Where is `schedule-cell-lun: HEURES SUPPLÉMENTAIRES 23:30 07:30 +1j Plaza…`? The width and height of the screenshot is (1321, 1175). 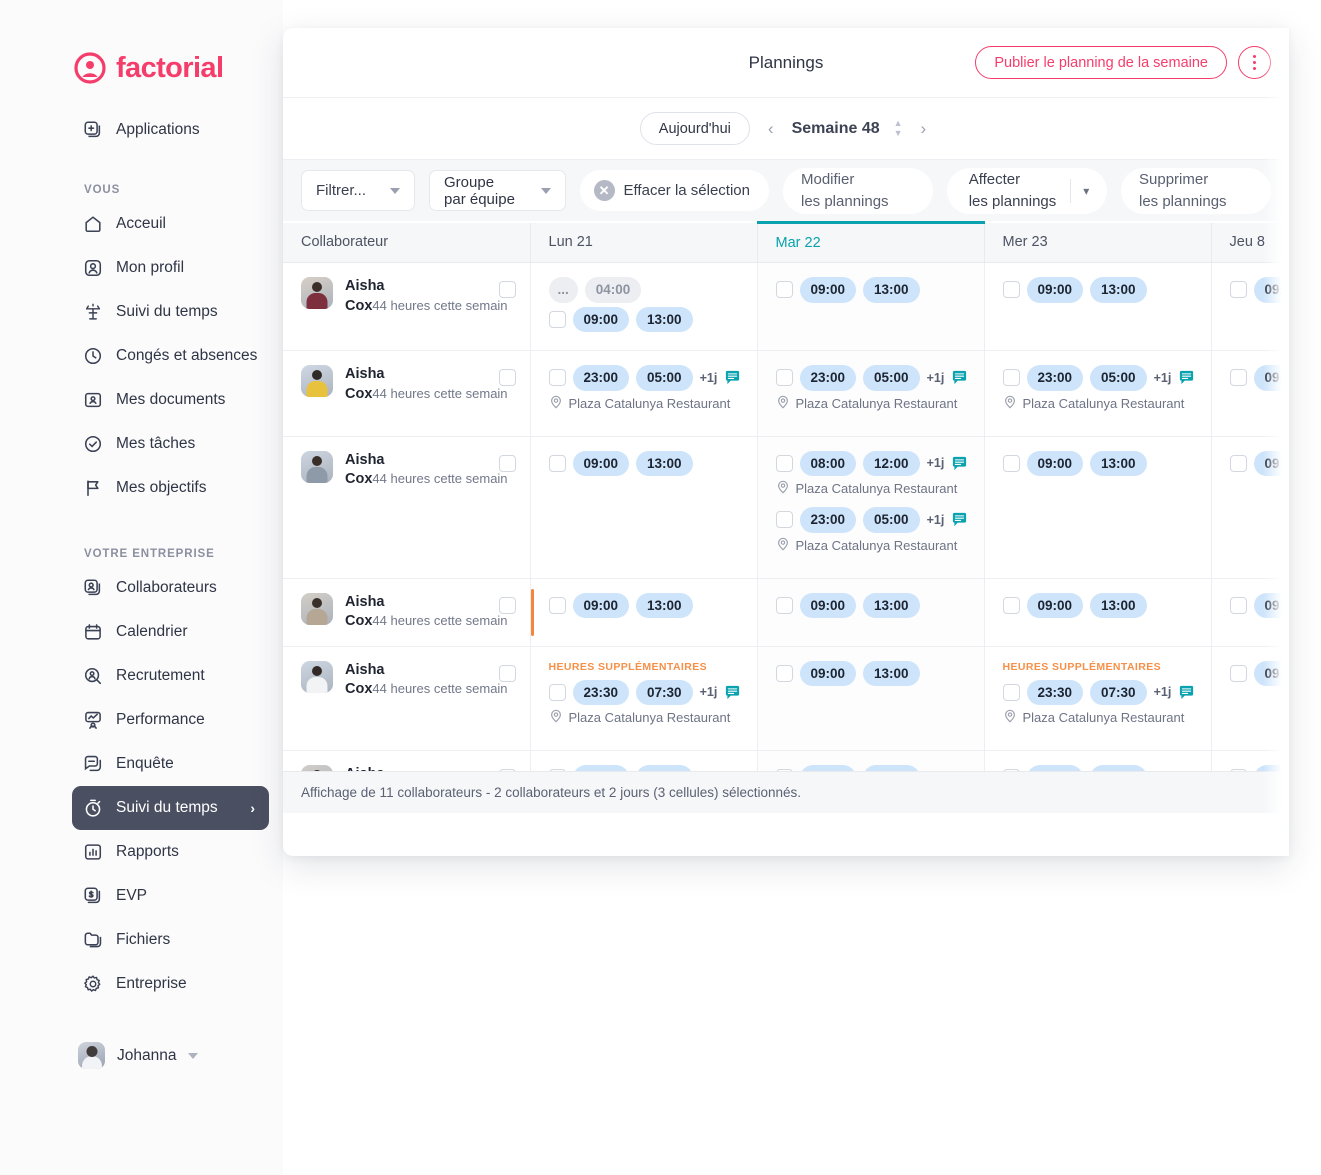 schedule-cell-lun: HEURES SUPPLÉMENTAIRES 23:30 07:30 +1j Plaza… is located at coordinates (644, 699).